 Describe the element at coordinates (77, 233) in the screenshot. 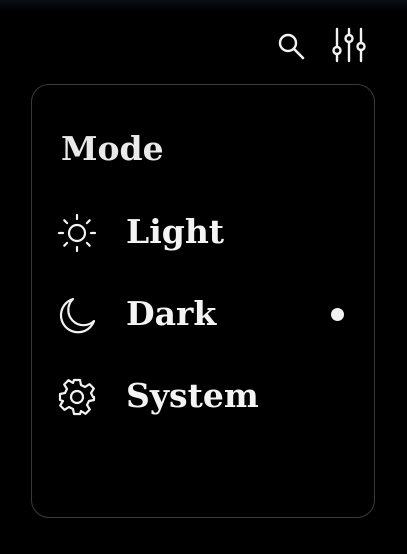

I see `sun-icon` at that location.